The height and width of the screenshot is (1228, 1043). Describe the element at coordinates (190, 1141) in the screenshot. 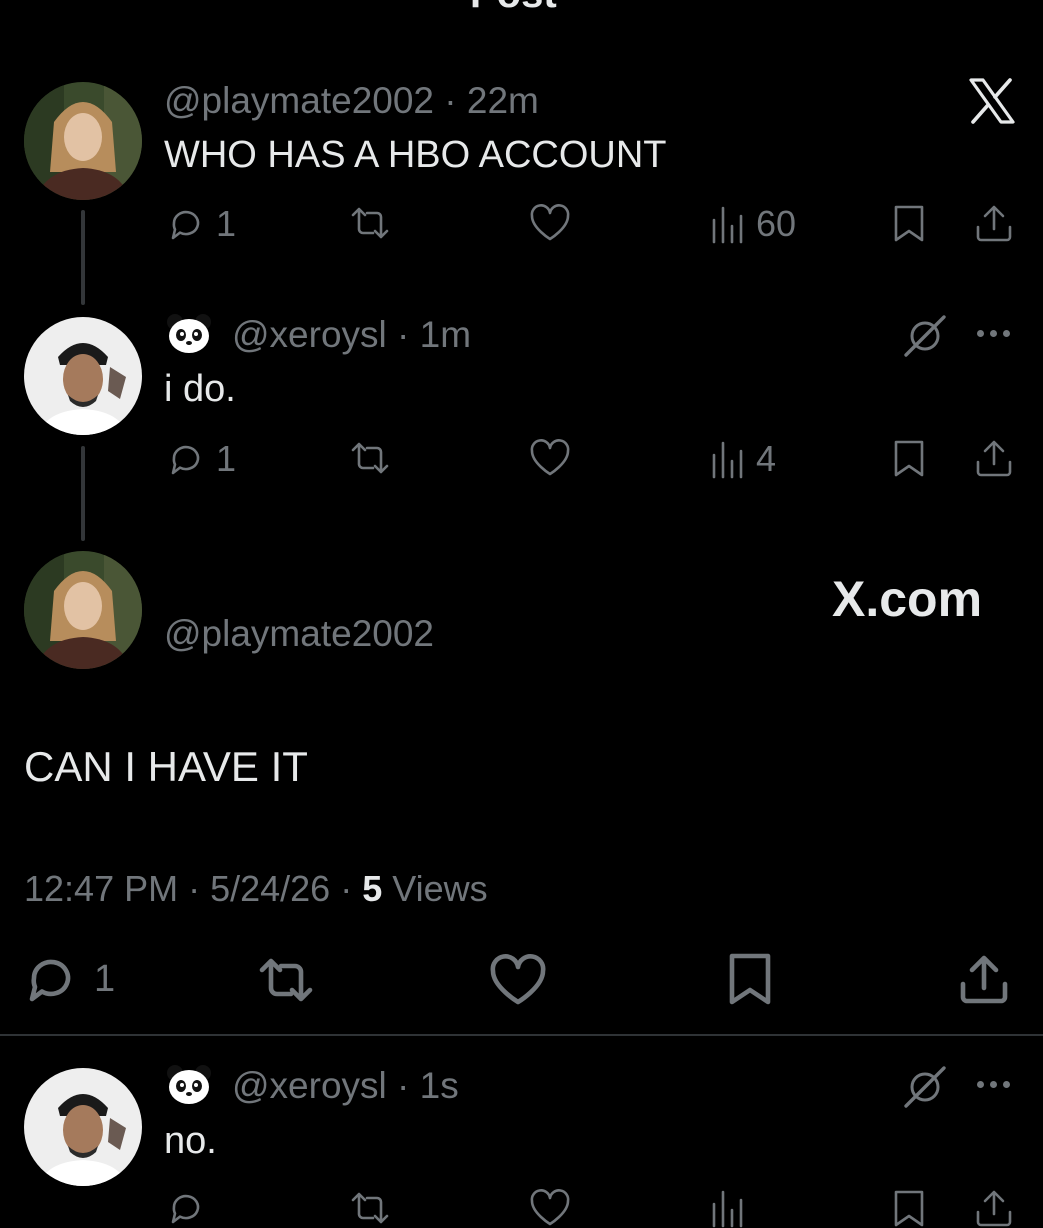

I see `post-text: no.` at that location.